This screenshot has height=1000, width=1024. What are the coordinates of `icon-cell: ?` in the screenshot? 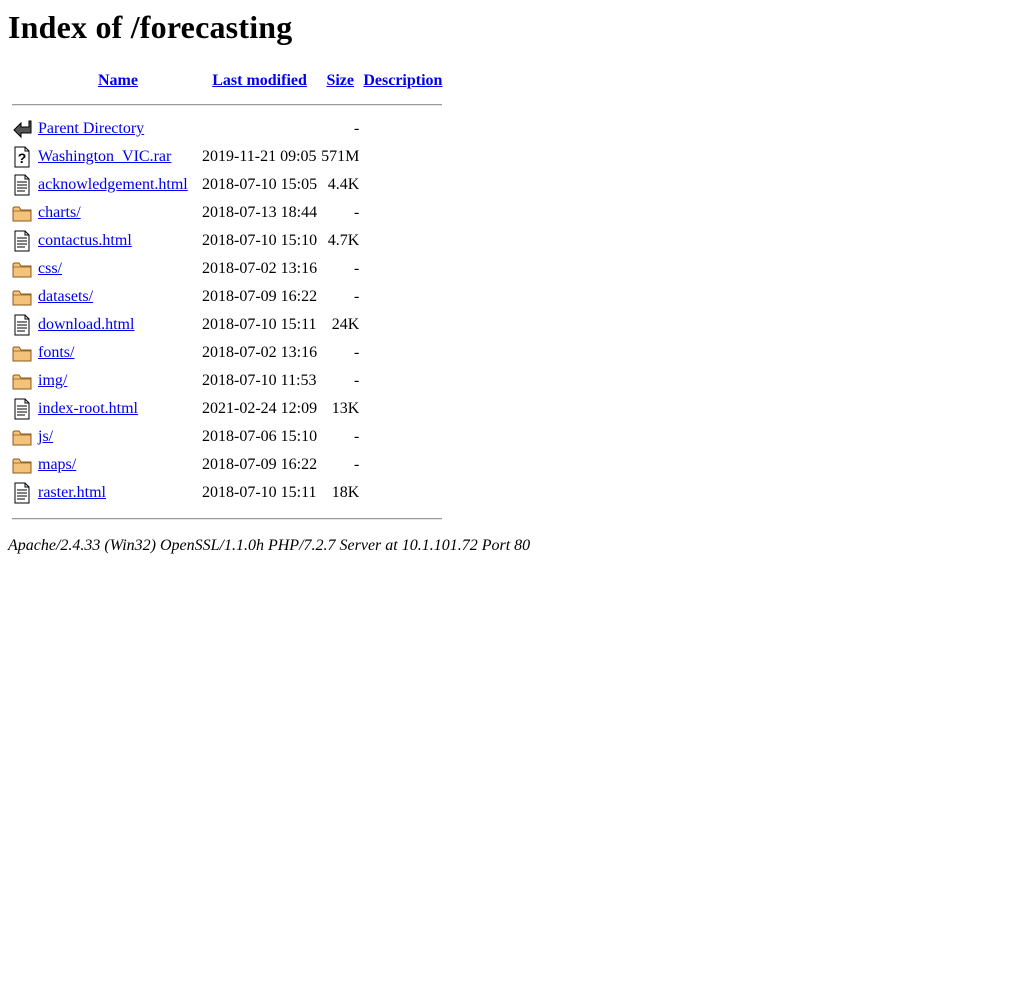 It's located at (23, 158).